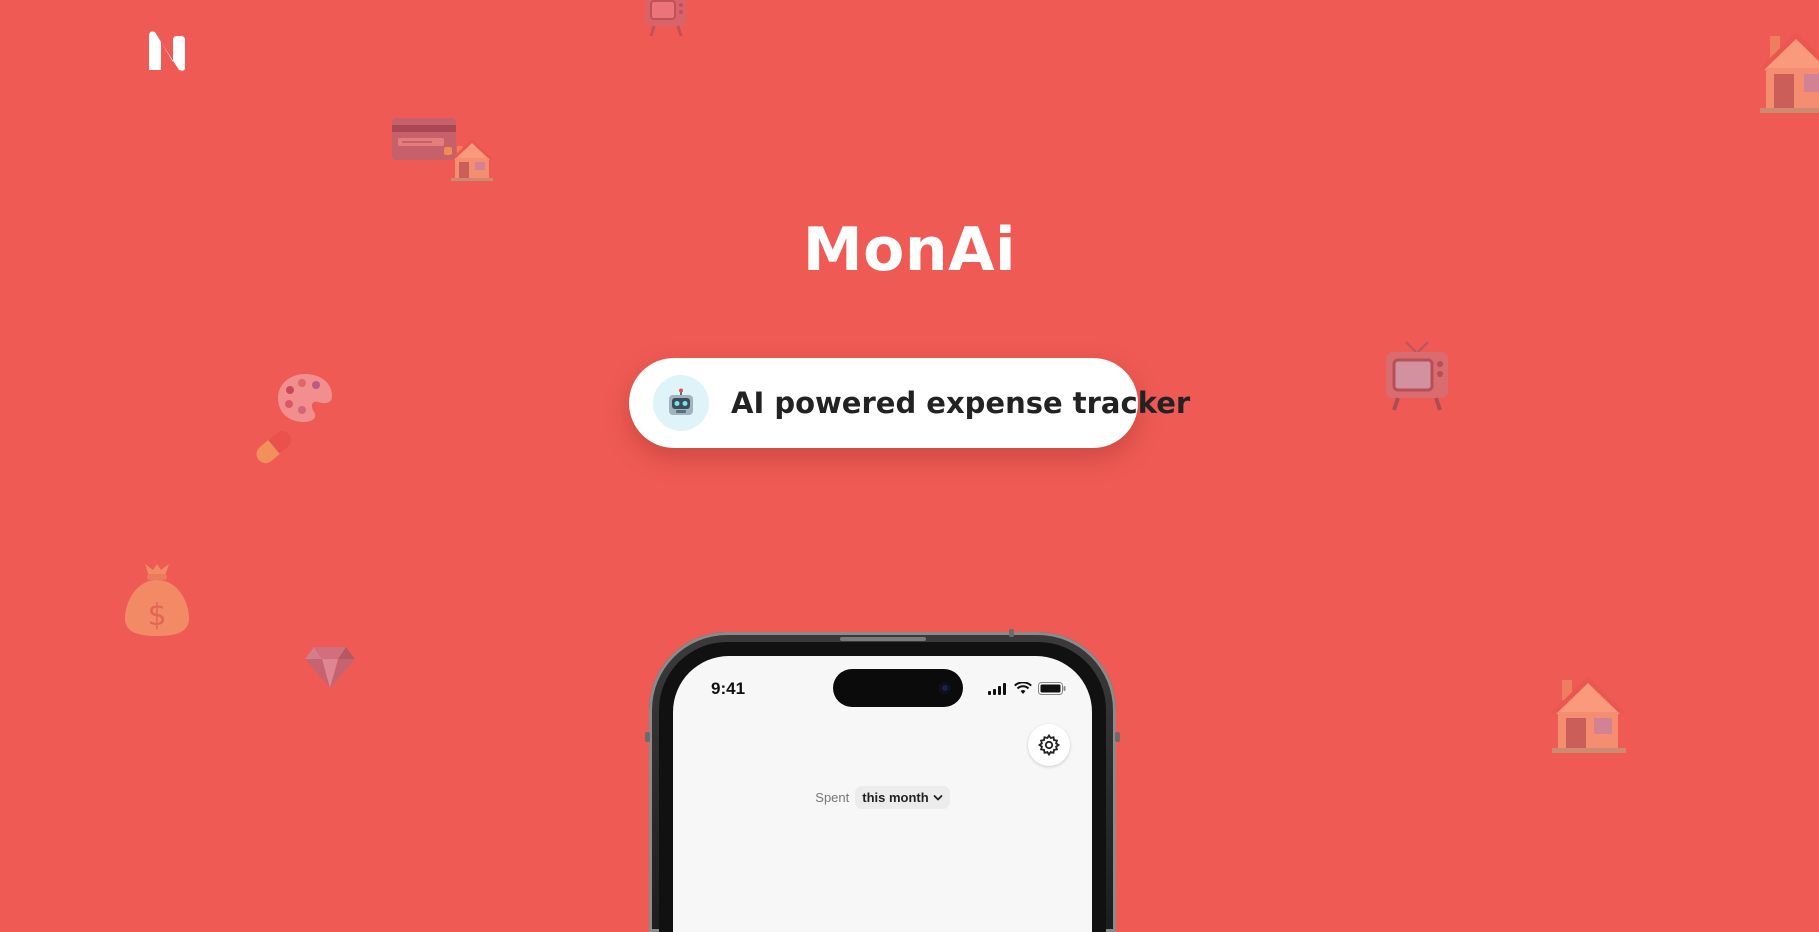 This screenshot has height=932, width=1819. What do you see at coordinates (909, 250) in the screenshot?
I see `app-title: MonAi` at bounding box center [909, 250].